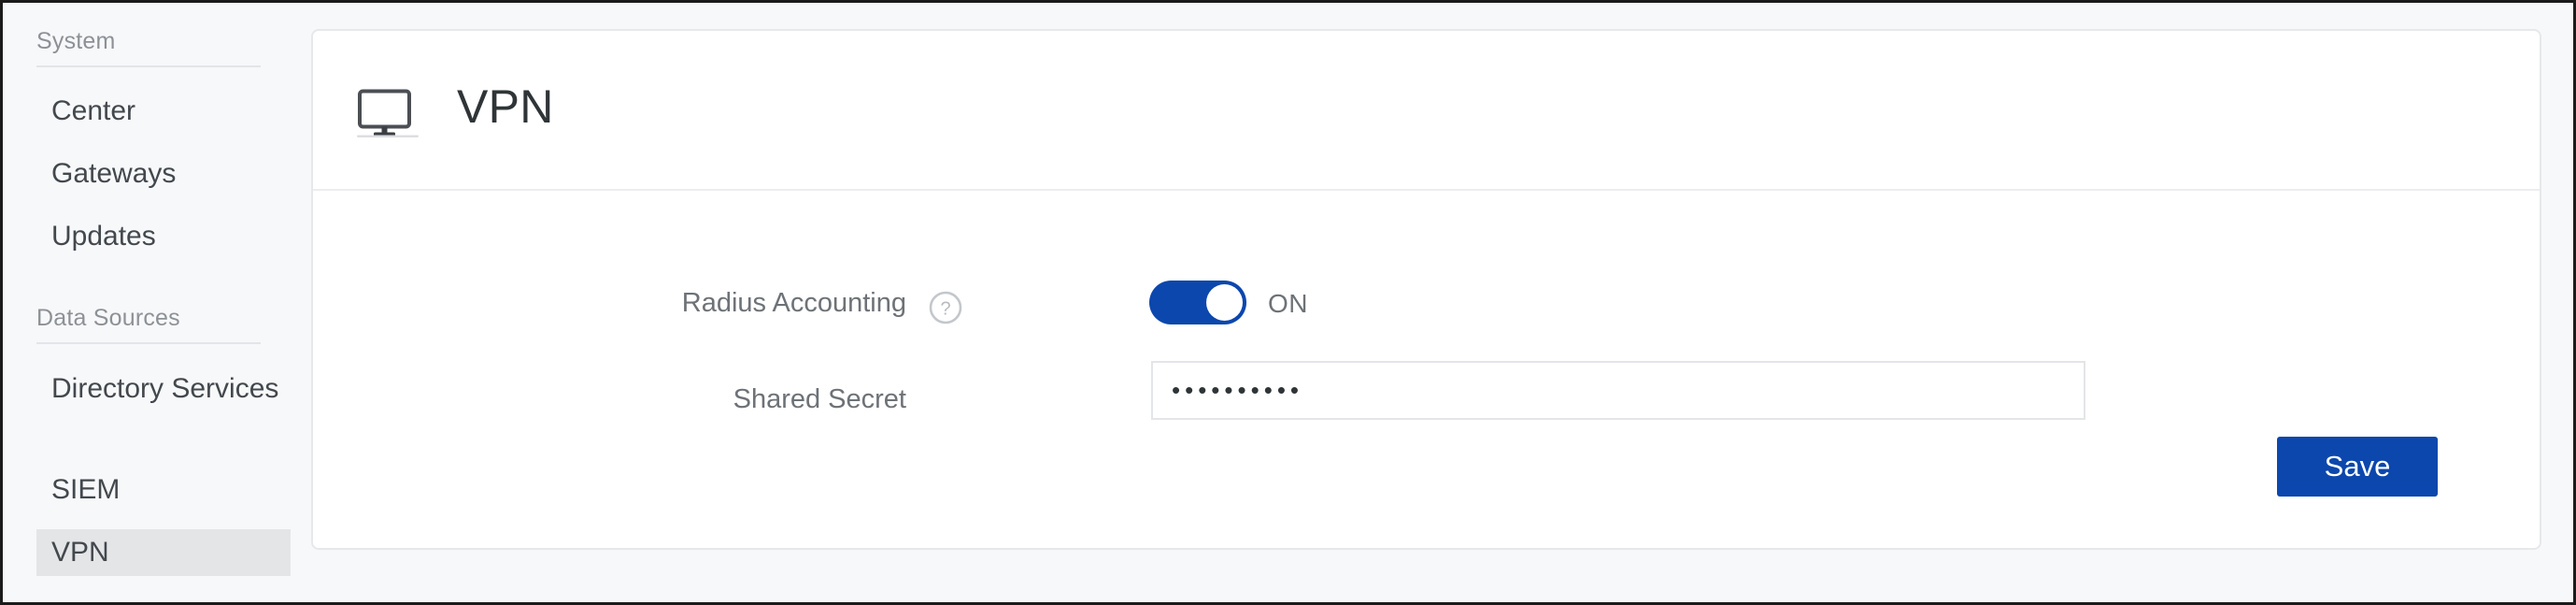 This screenshot has height=605, width=2576. I want to click on sidebar-item-label: VPN, so click(80, 552).